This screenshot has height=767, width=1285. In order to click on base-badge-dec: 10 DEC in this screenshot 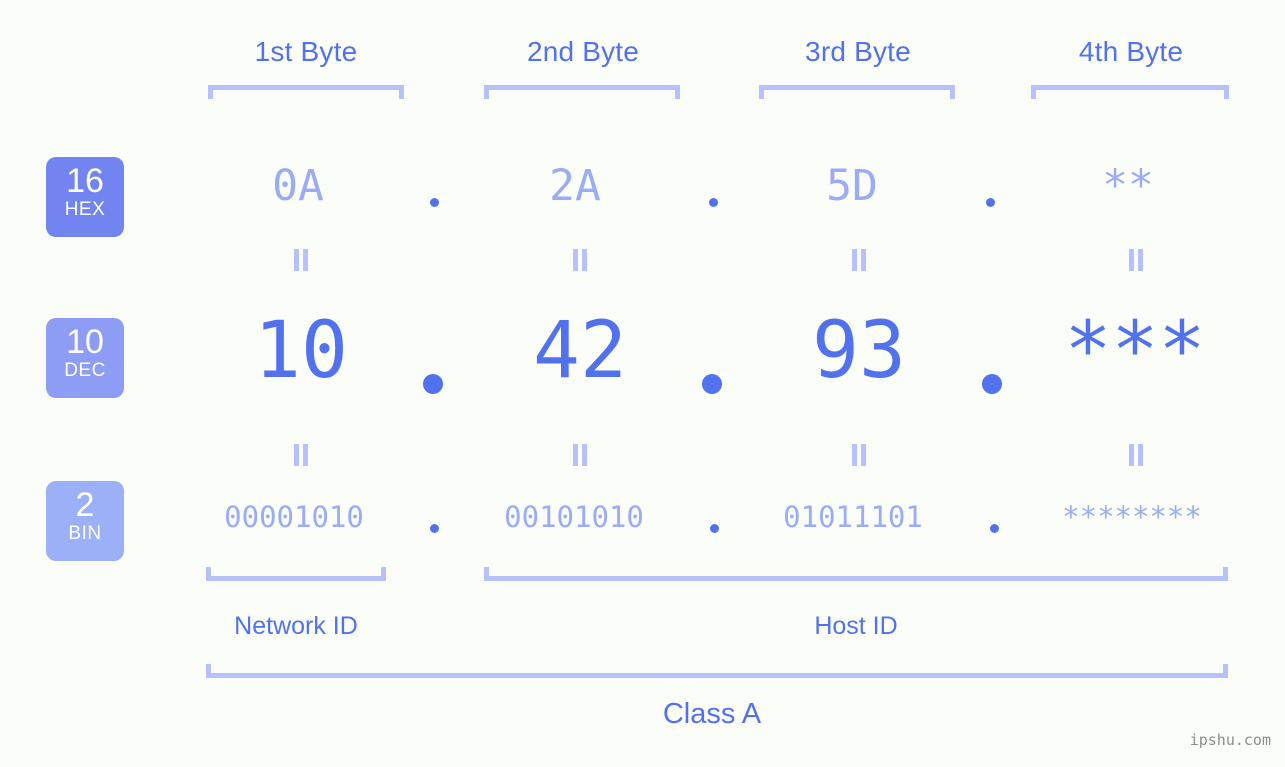, I will do `click(85, 358)`.